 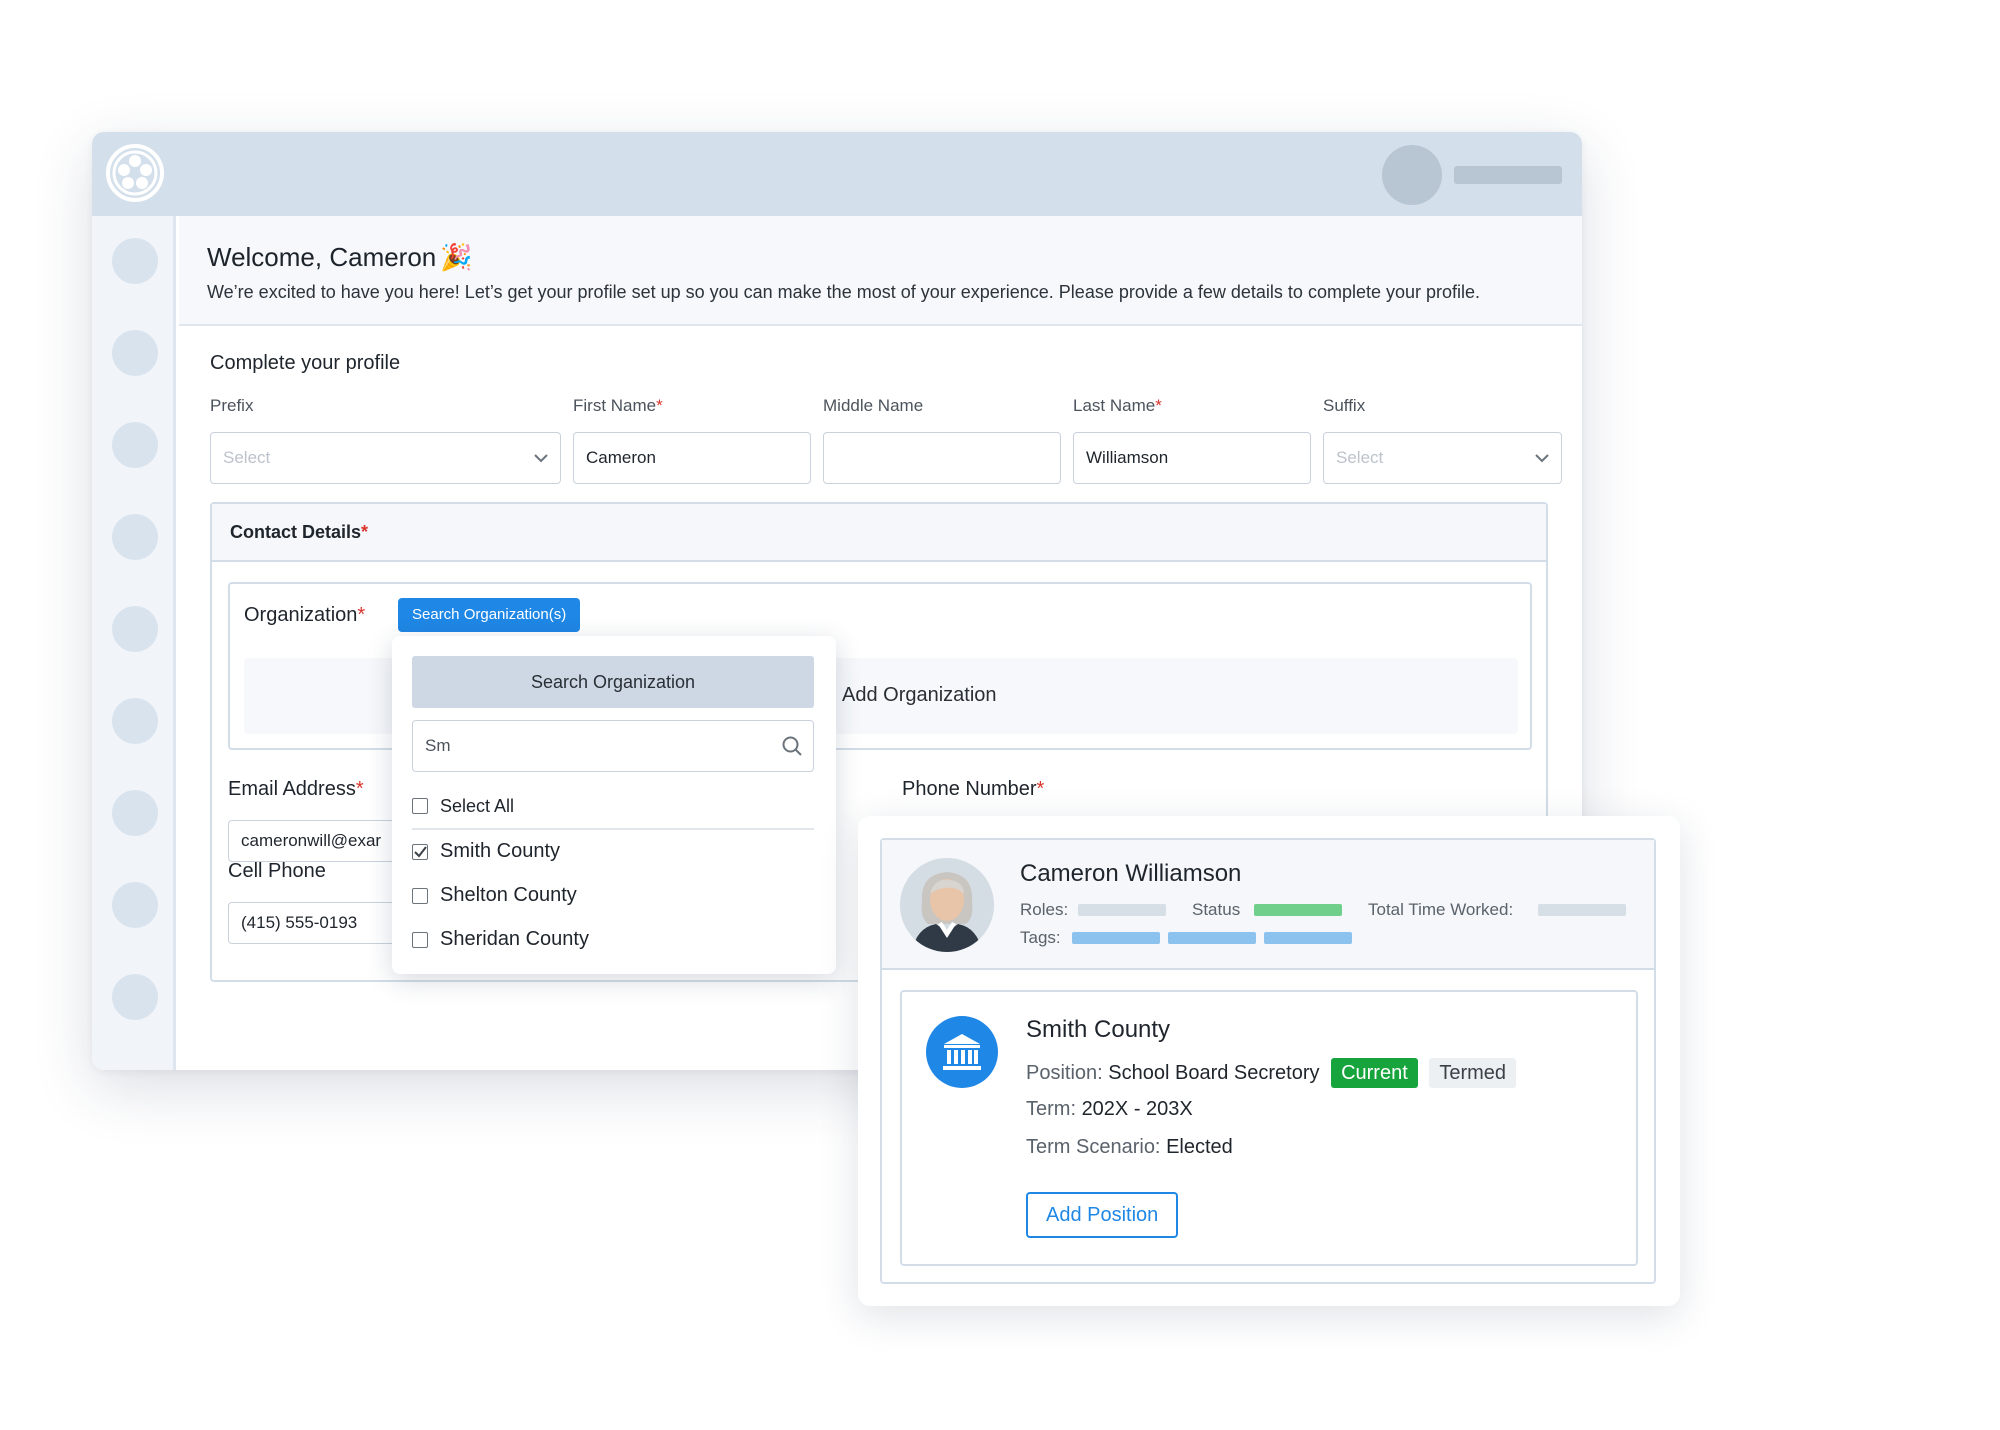 What do you see at coordinates (508, 895) in the screenshot?
I see `option-label: Shelton County` at bounding box center [508, 895].